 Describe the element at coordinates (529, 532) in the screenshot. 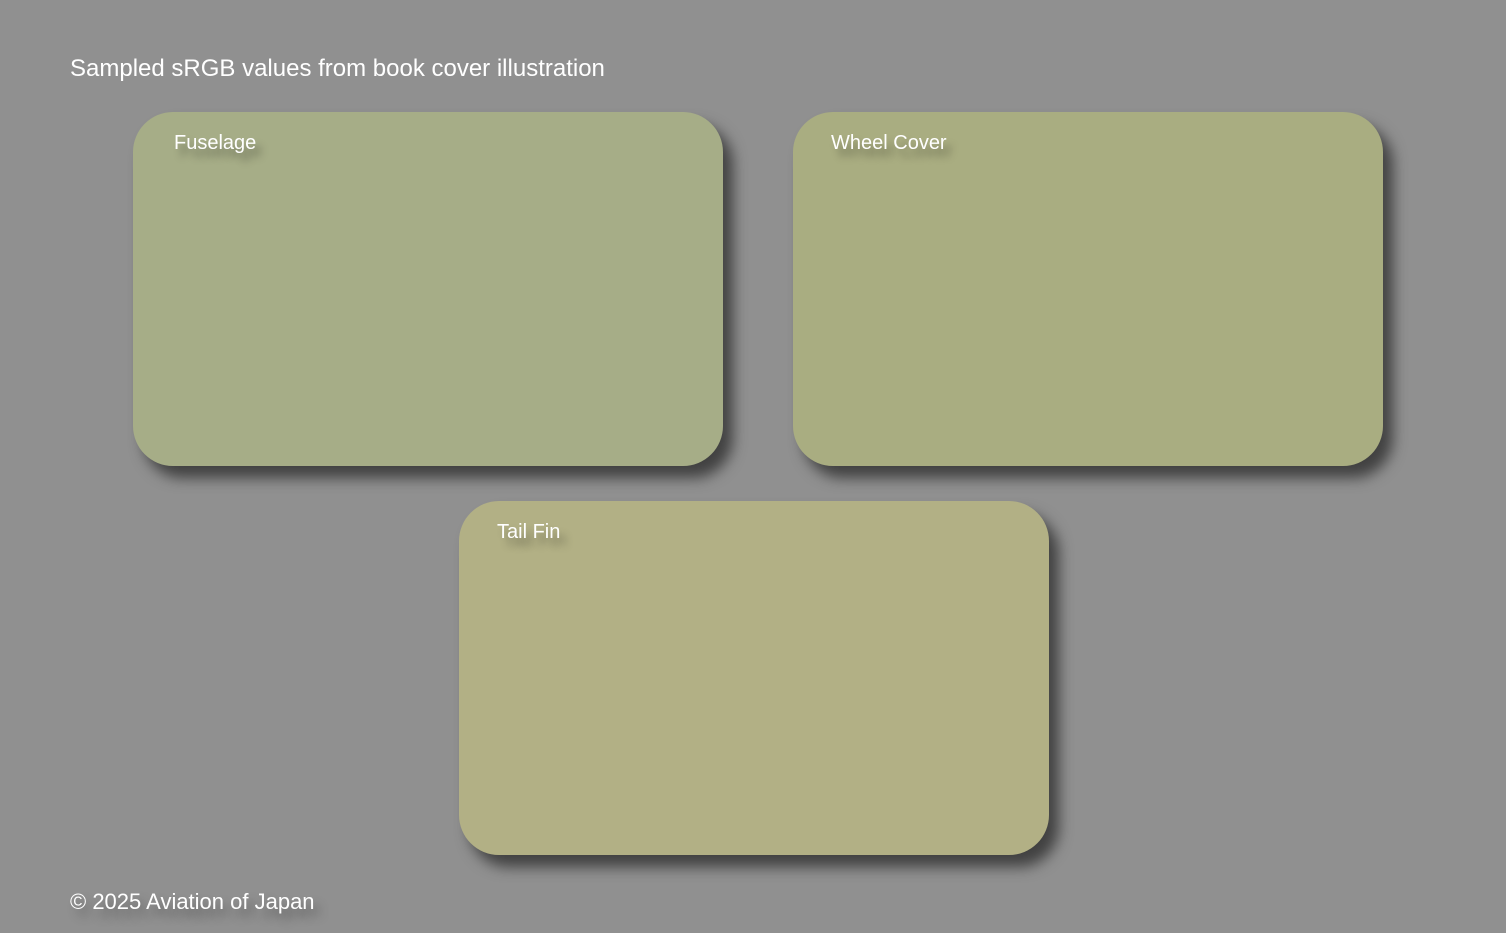

I see `swatch-label-tail-fin: Tail Fin` at that location.